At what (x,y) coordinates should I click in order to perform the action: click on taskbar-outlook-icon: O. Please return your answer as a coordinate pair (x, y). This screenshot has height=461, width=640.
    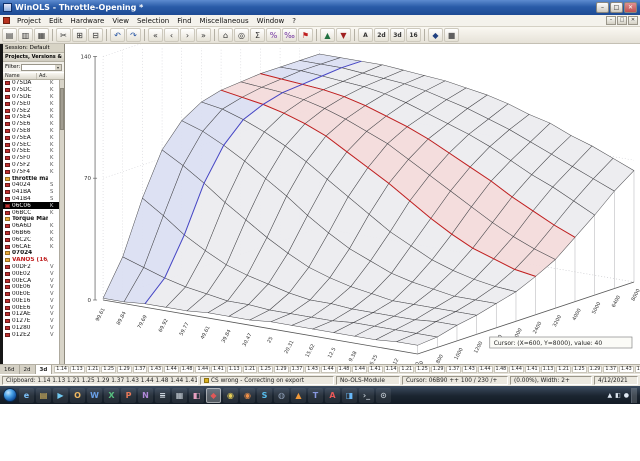
    Looking at the image, I should click on (77, 395).